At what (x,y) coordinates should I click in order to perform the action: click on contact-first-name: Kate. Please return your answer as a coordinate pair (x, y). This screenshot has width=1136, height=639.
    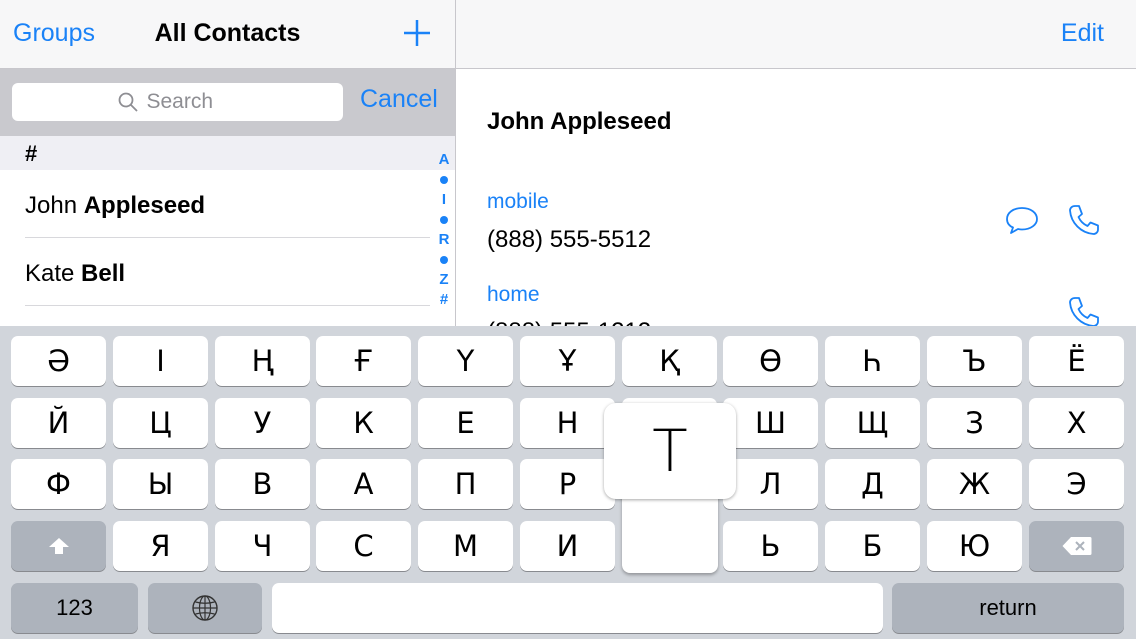
    Looking at the image, I should click on (50, 273).